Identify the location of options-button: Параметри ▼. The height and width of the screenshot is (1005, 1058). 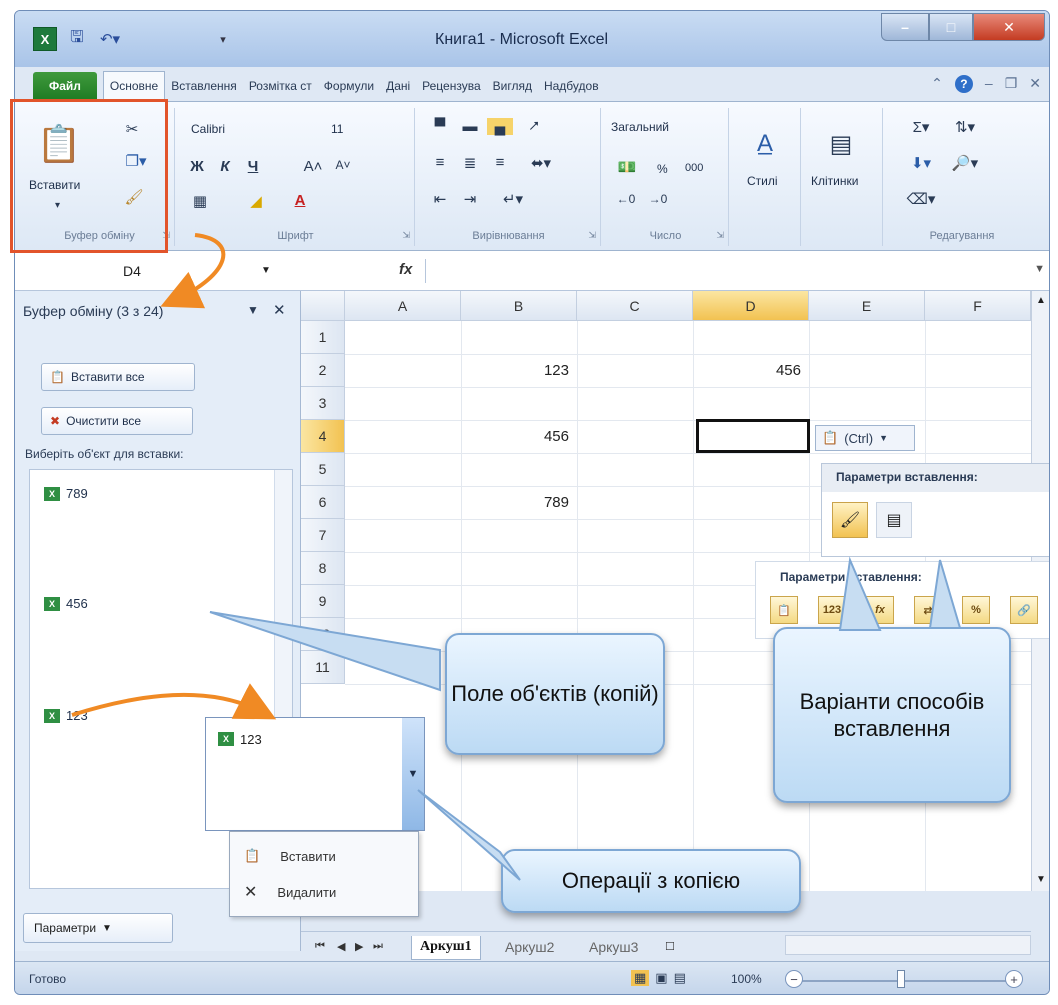
(98, 928).